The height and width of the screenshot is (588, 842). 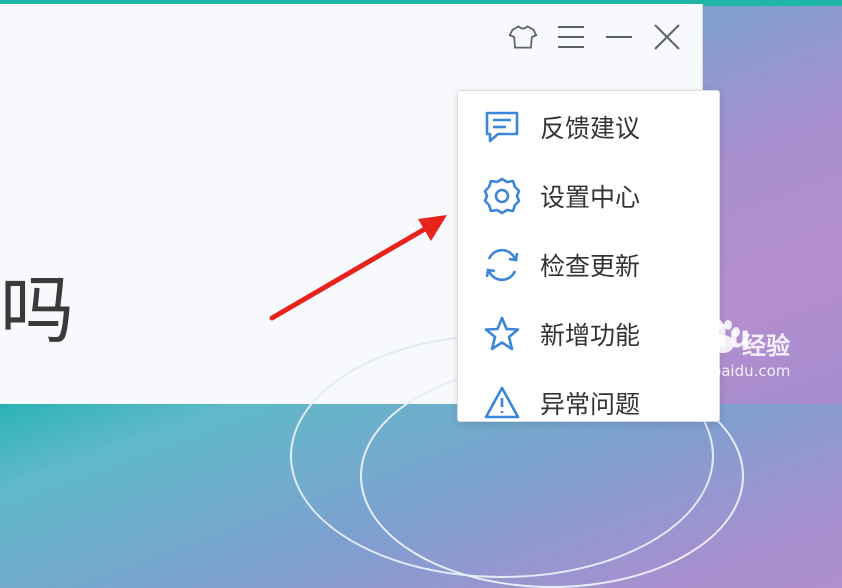 What do you see at coordinates (723, 336) in the screenshot?
I see `baidu-paw-logo-icon` at bounding box center [723, 336].